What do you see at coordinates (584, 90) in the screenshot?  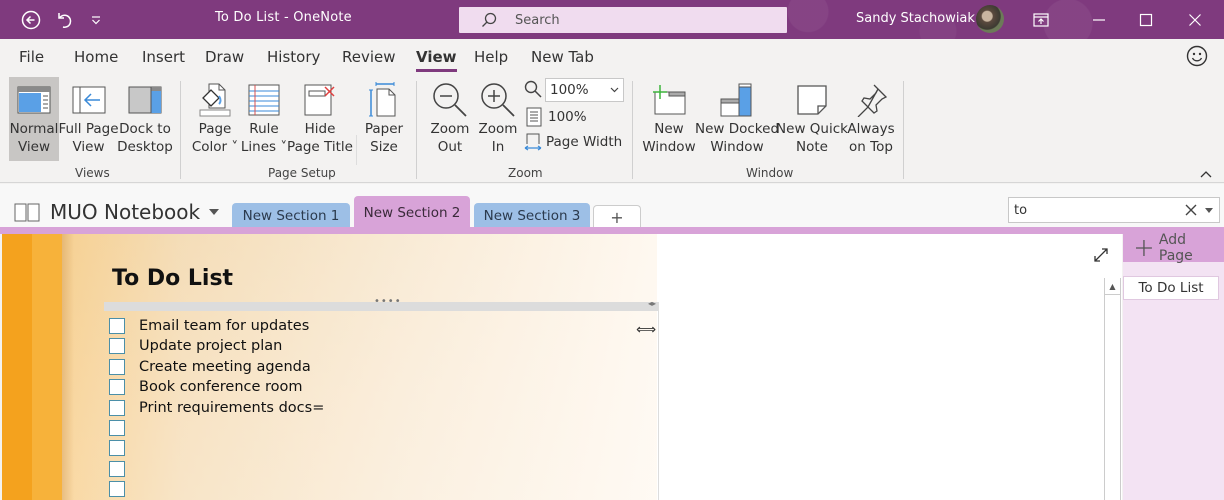 I see `zoom-level-select: 100%` at bounding box center [584, 90].